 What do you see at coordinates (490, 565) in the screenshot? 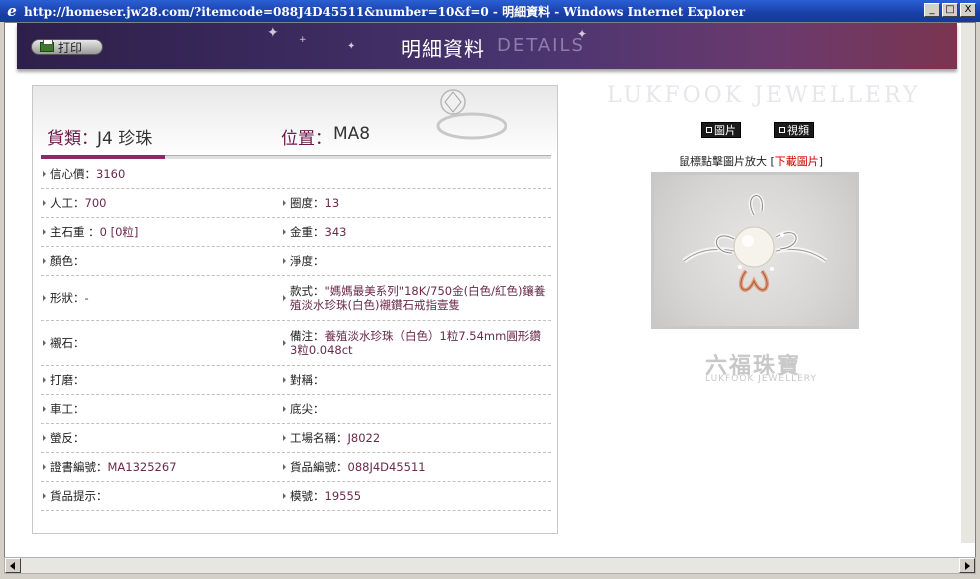
I see `horizontal-scrollbar` at bounding box center [490, 565].